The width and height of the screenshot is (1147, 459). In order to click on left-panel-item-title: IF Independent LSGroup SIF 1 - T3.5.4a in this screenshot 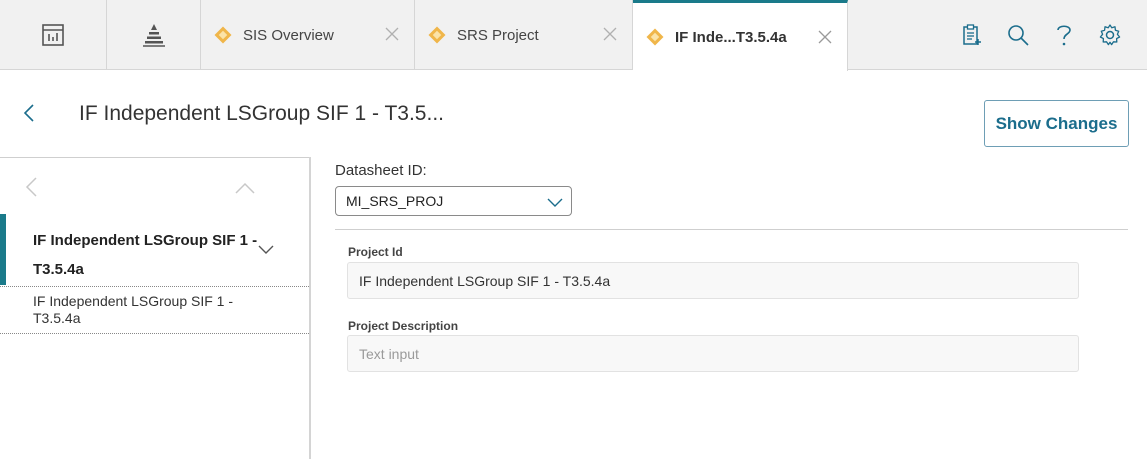, I will do `click(145, 255)`.